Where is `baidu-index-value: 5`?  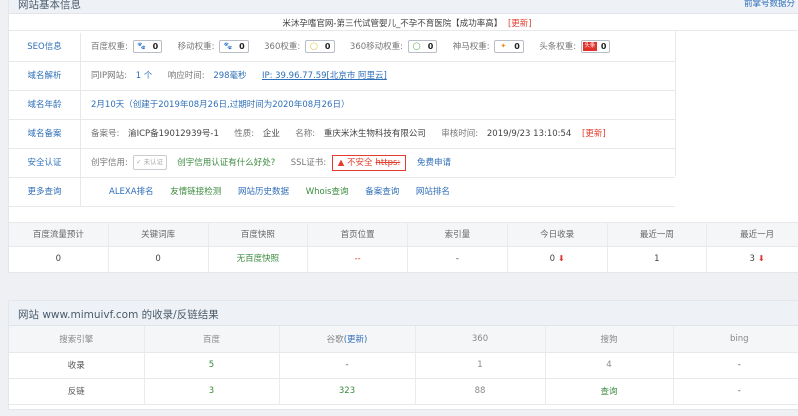 baidu-index-value: 5 is located at coordinates (212, 365).